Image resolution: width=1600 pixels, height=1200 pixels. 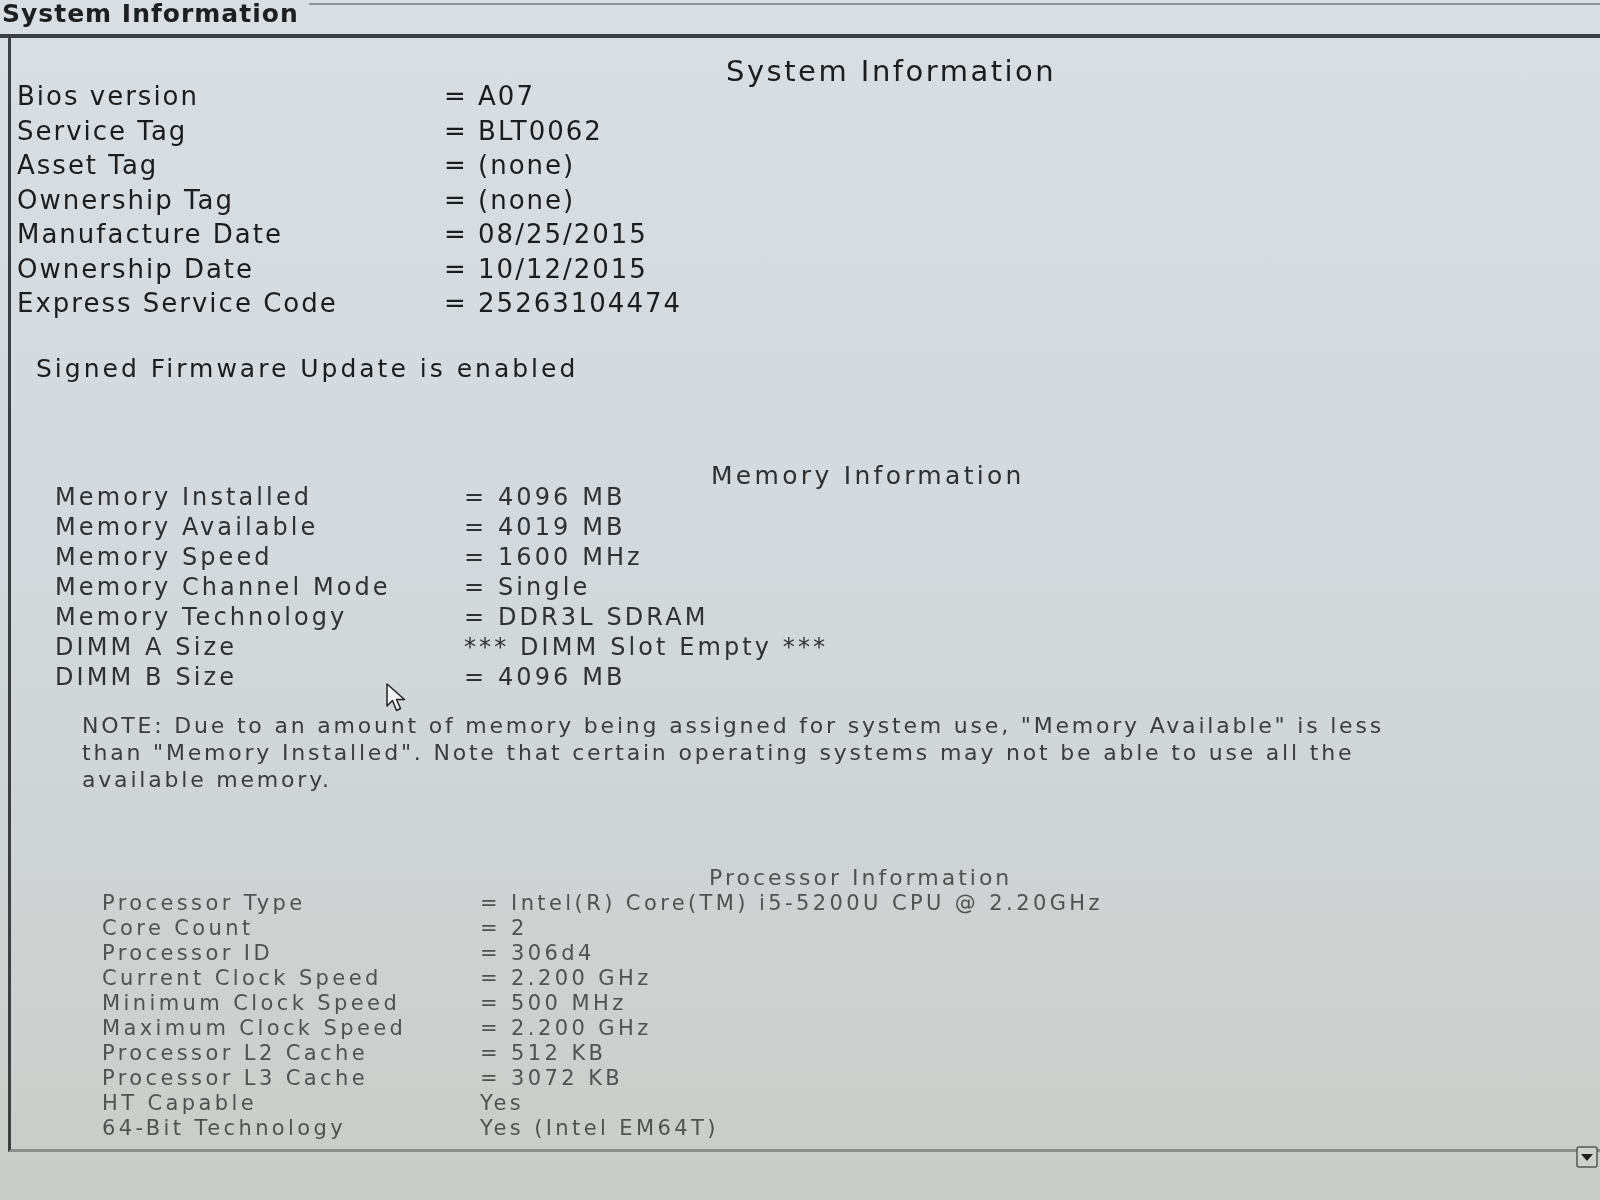 What do you see at coordinates (184, 496) in the screenshot?
I see `field-label: Memory Installed` at bounding box center [184, 496].